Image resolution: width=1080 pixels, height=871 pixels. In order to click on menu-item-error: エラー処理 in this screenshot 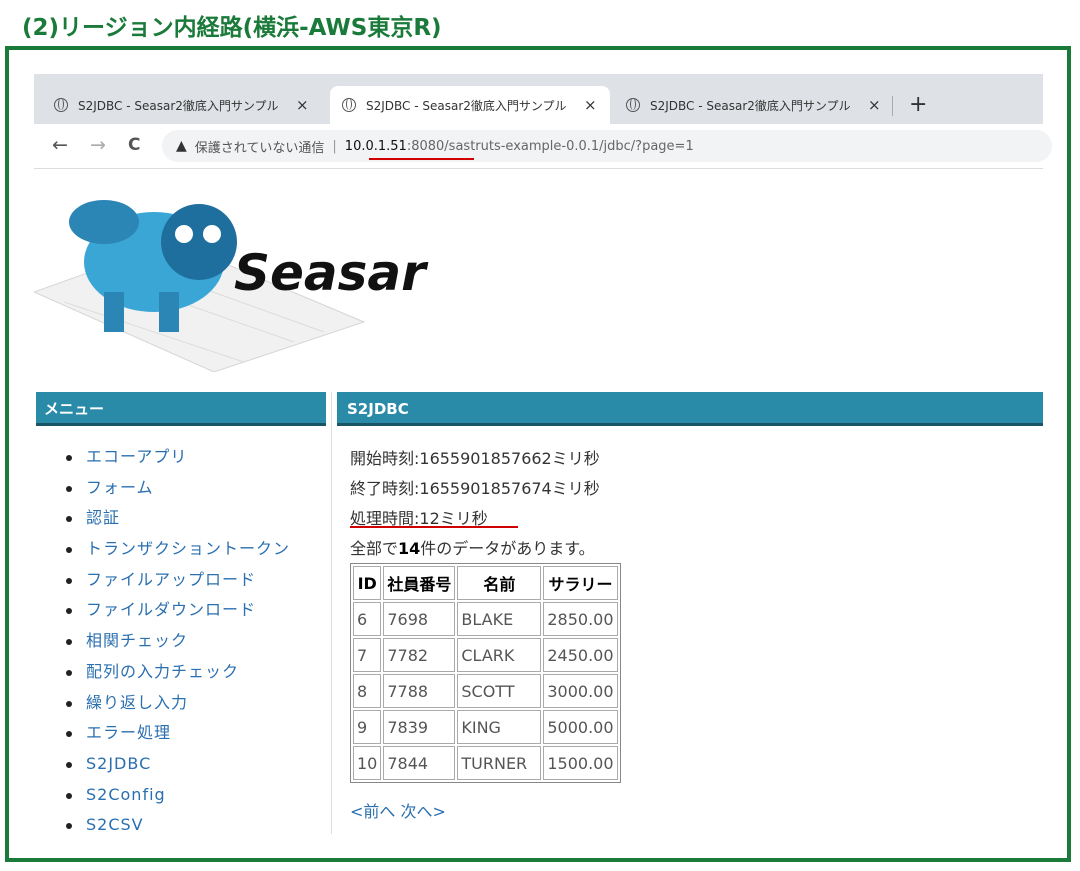, I will do `click(176, 733)`.